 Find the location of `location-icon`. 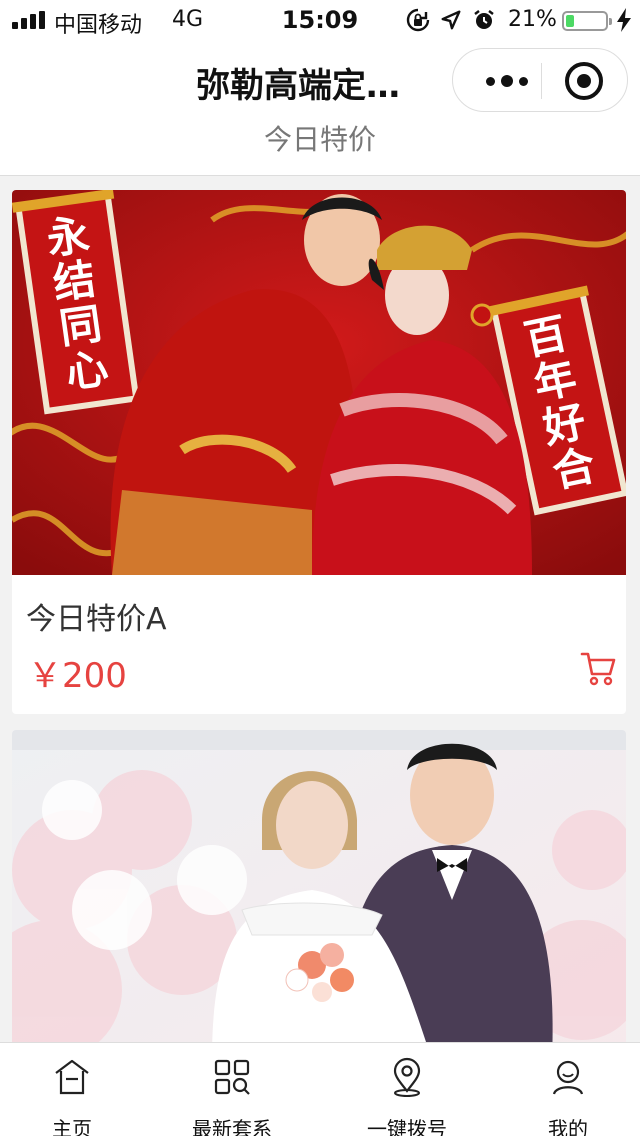

location-icon is located at coordinates (451, 20).